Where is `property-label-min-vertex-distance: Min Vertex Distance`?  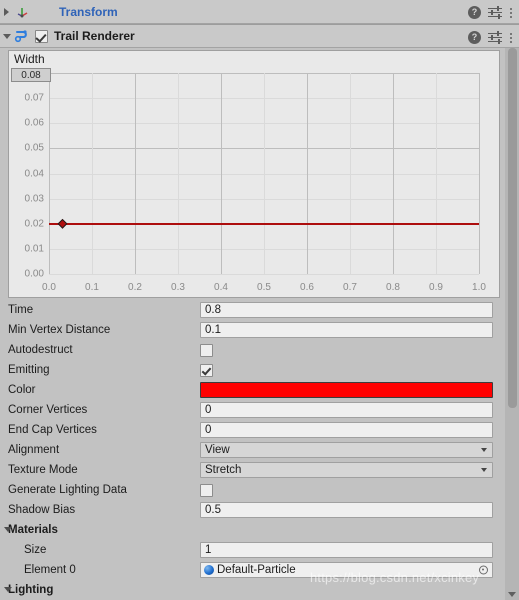
property-label-min-vertex-distance: Min Vertex Distance is located at coordinates (59, 330).